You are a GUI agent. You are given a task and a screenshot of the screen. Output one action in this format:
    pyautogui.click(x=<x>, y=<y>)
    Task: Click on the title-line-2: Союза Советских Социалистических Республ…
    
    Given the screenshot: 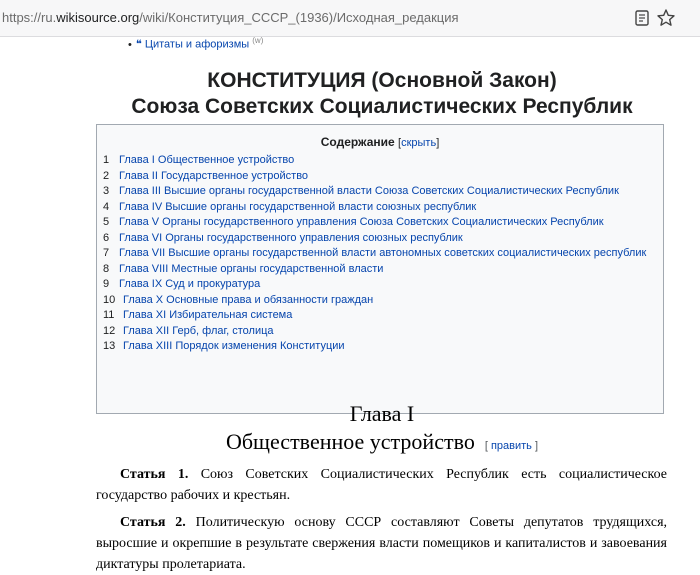 What is the action you would take?
    pyautogui.click(x=382, y=106)
    